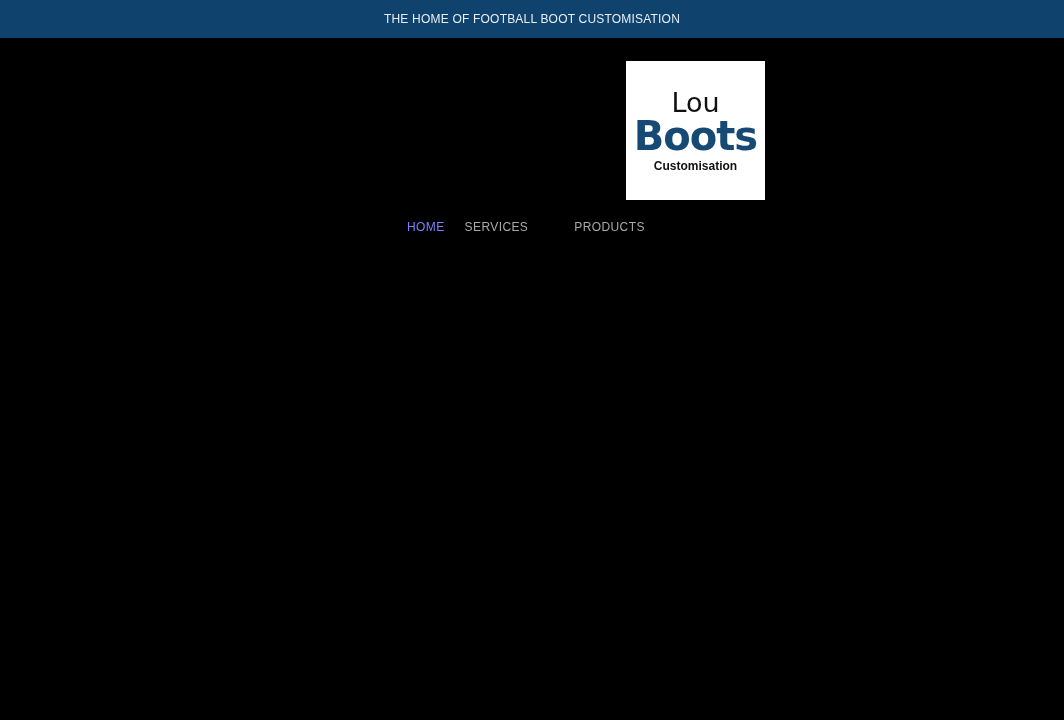 The height and width of the screenshot is (720, 1064). I want to click on nav-link: HOME, so click(426, 227).